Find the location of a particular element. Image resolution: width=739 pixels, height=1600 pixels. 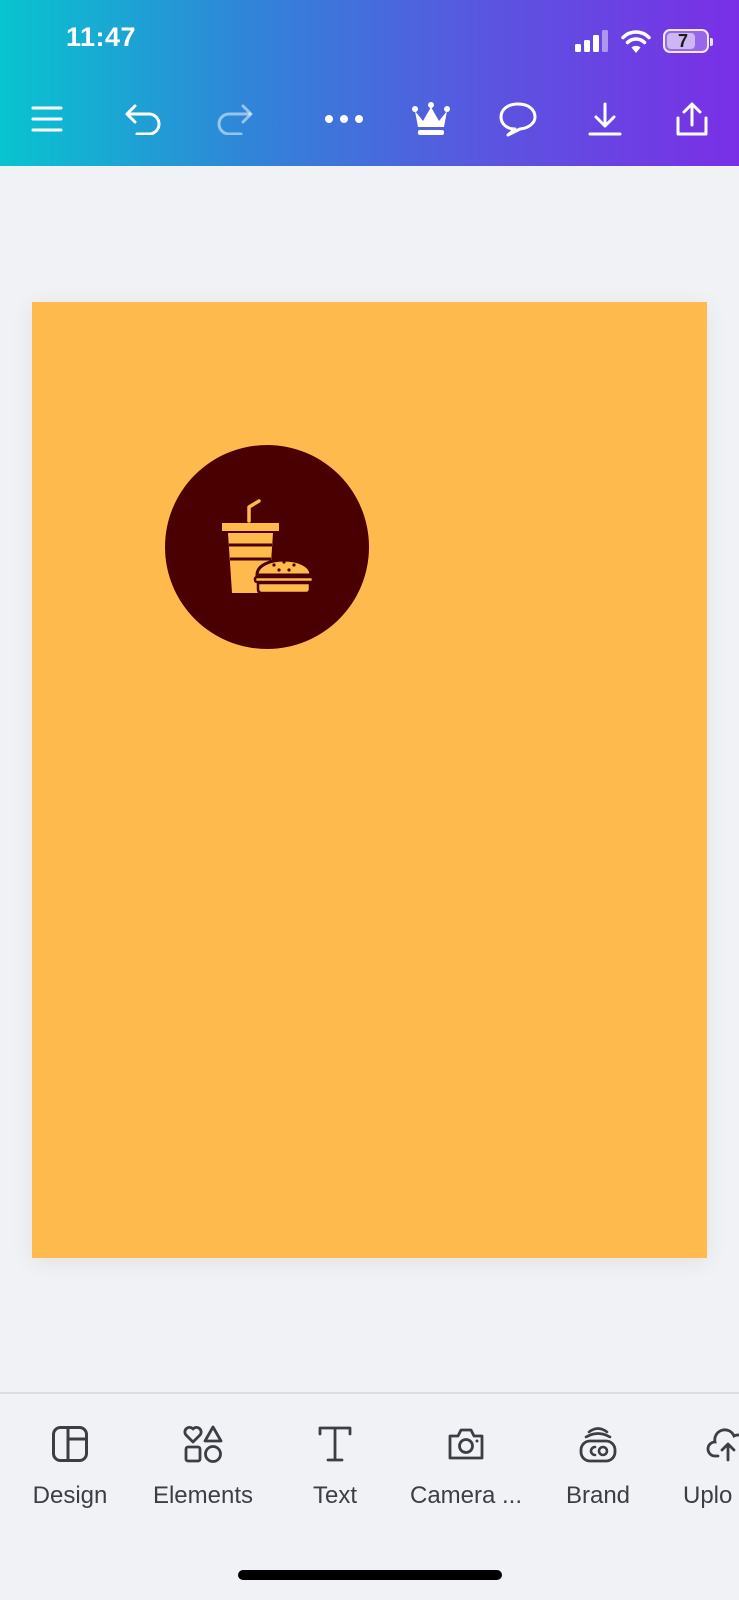

brand-icon is located at coordinates (598, 1445).